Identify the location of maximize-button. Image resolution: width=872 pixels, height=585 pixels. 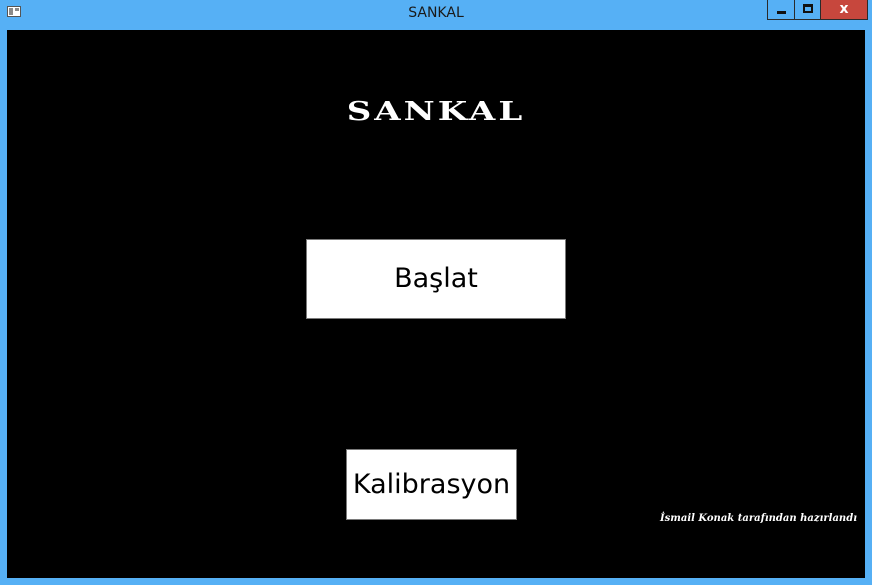
(807, 10).